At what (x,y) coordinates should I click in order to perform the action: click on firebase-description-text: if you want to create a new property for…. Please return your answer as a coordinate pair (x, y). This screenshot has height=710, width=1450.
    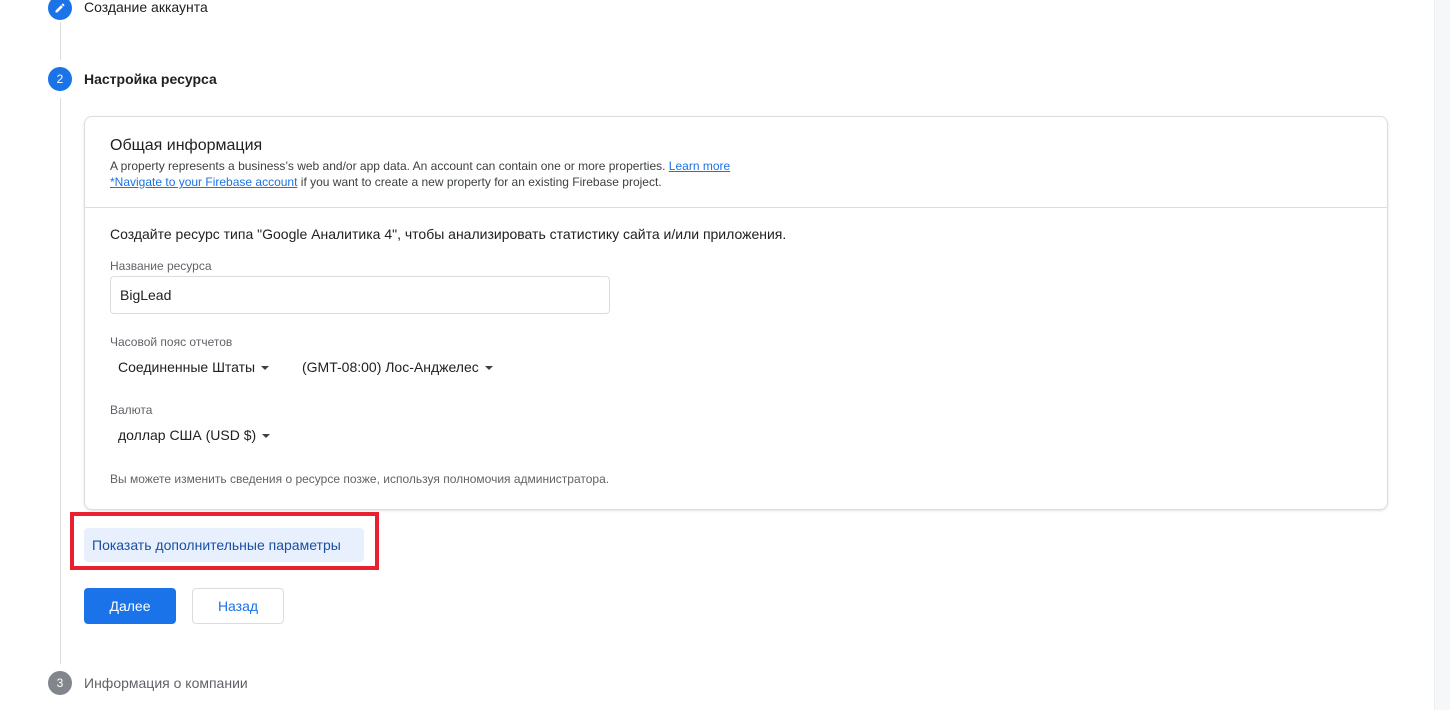
    Looking at the image, I should click on (479, 182).